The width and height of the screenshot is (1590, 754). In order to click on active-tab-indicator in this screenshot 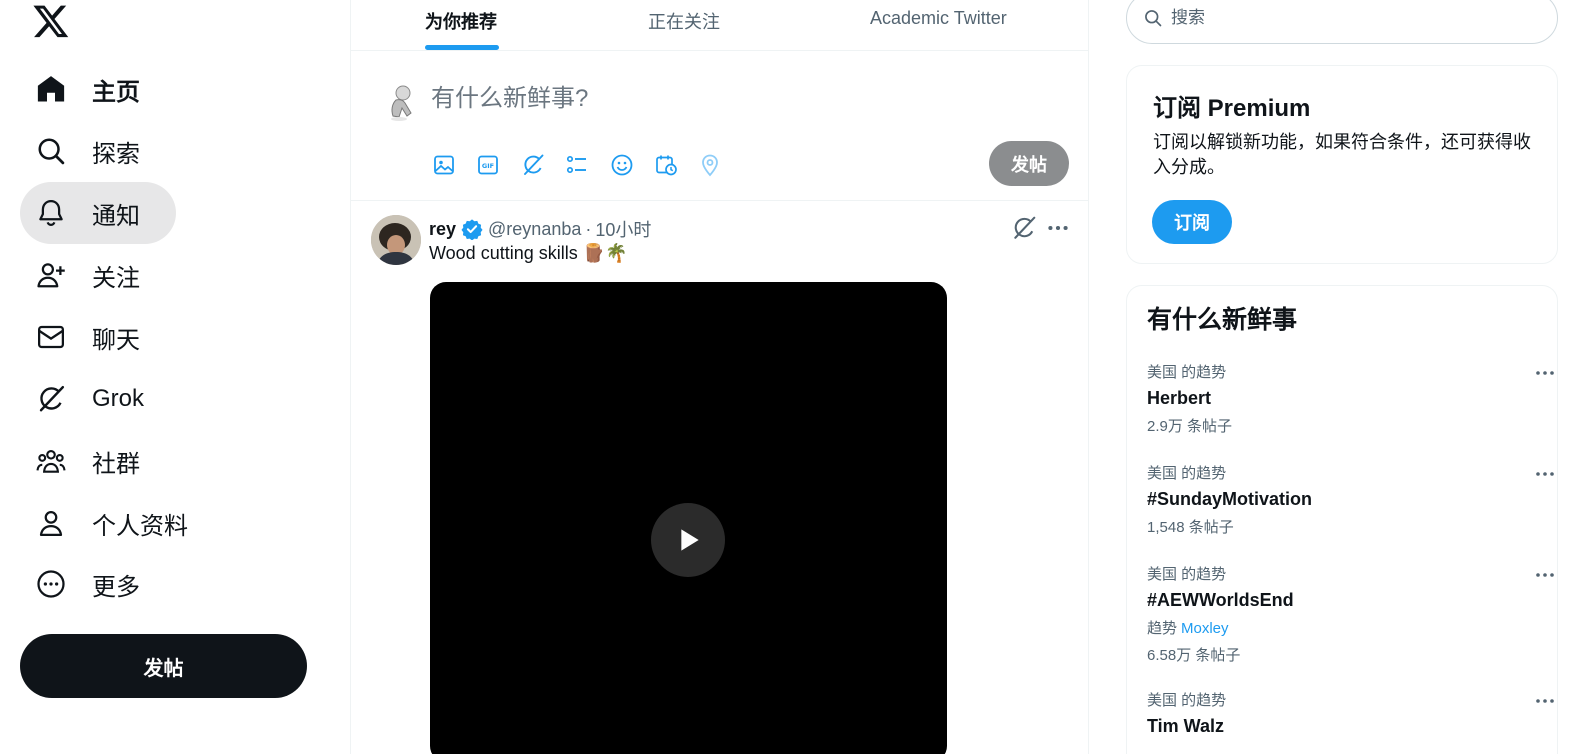, I will do `click(462, 47)`.